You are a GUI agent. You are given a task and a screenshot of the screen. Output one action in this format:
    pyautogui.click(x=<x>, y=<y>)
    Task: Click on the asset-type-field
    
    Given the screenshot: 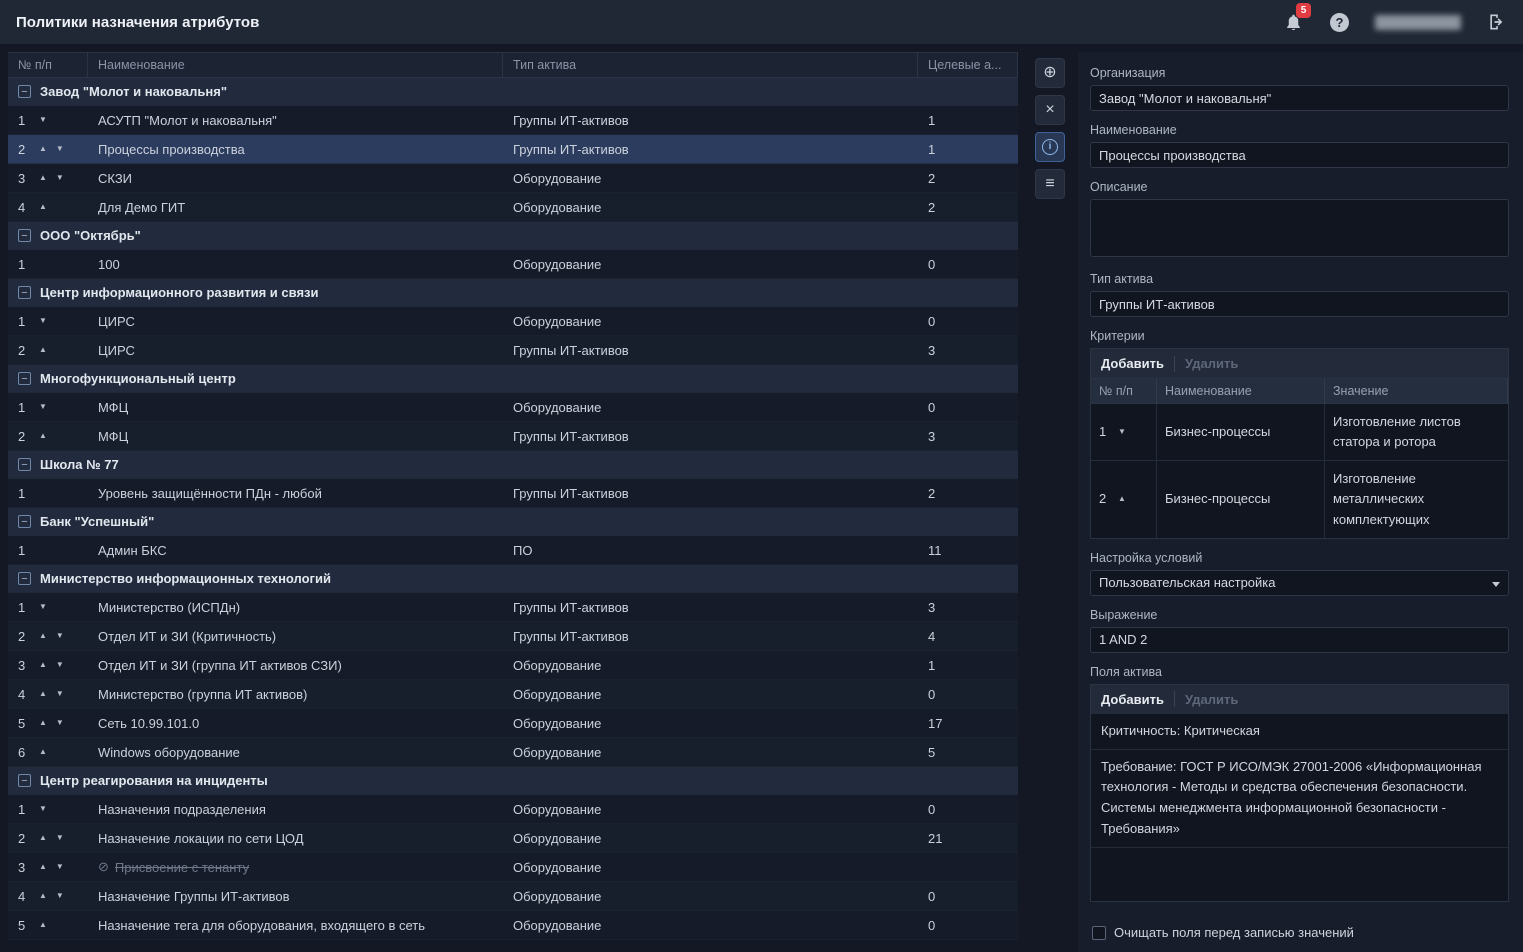 What is the action you would take?
    pyautogui.click(x=1299, y=304)
    